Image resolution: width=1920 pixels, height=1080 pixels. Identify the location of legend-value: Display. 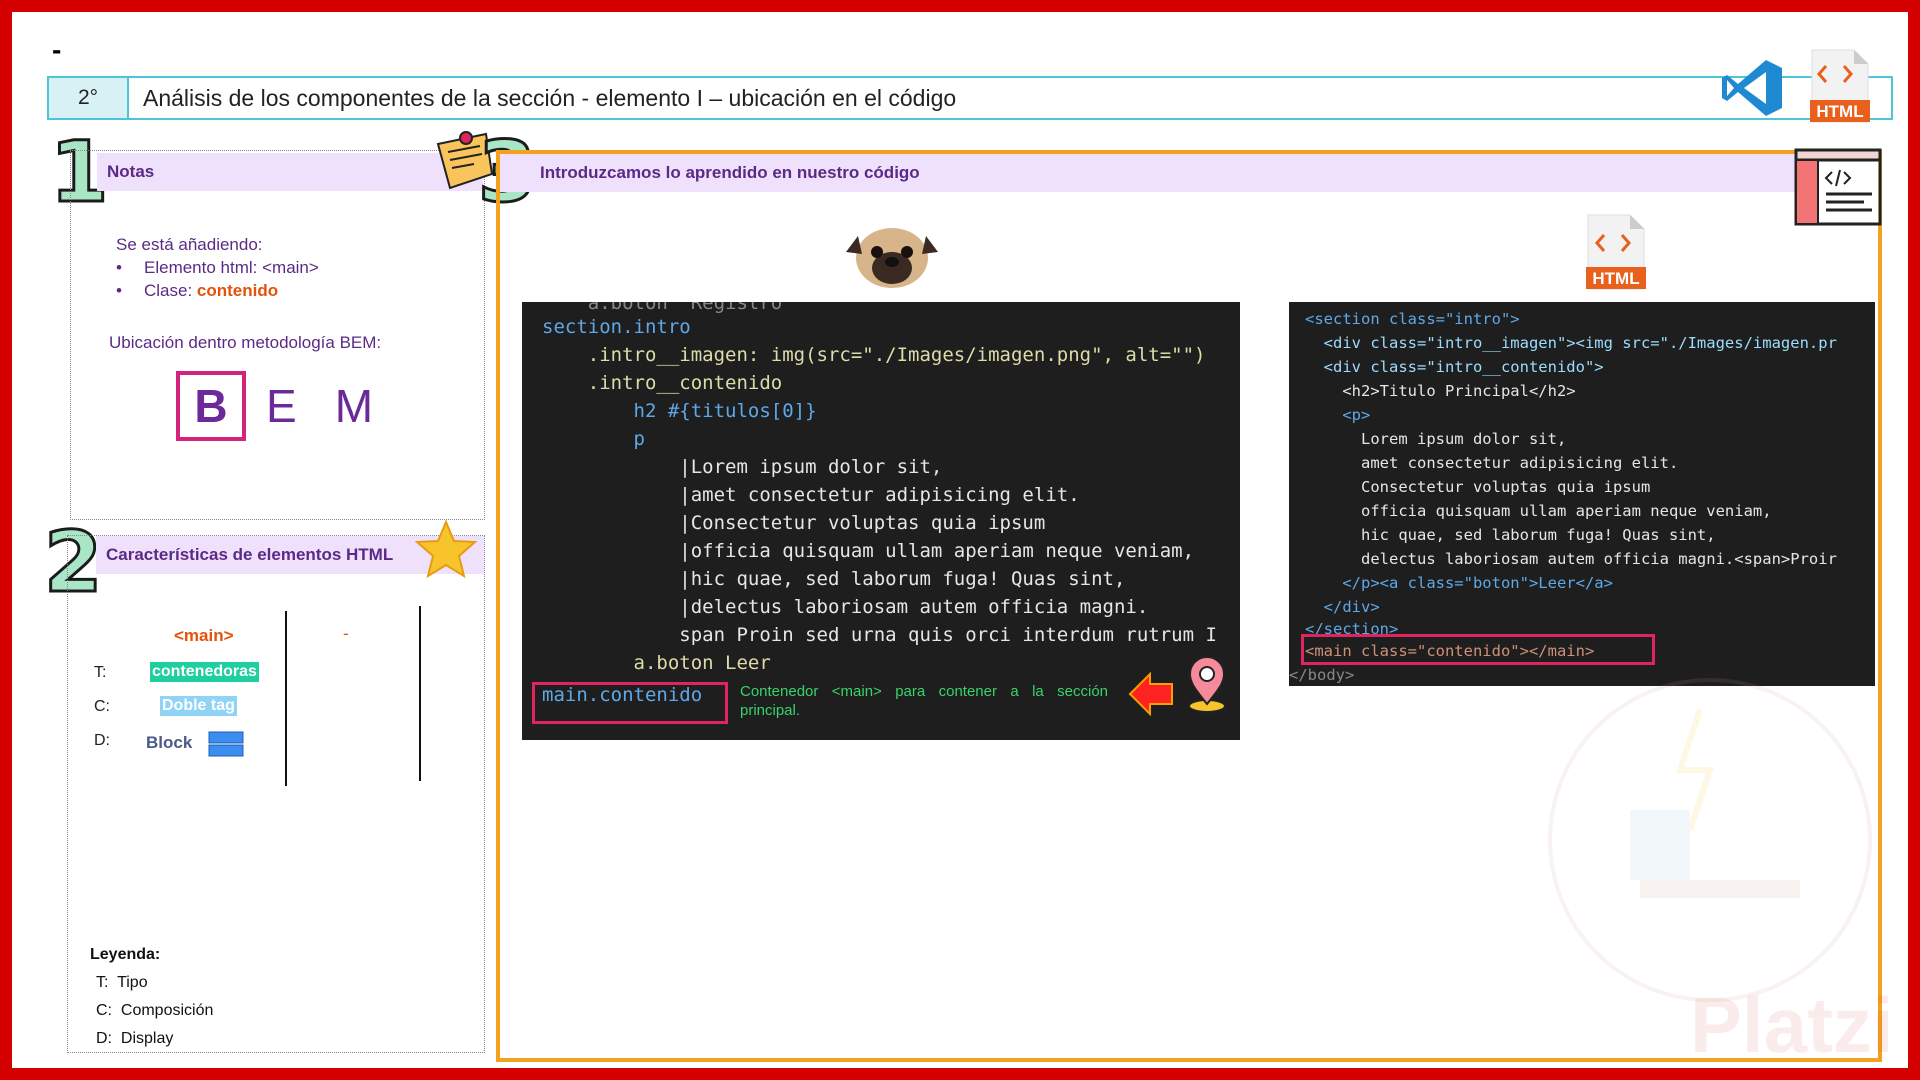
(147, 1038).